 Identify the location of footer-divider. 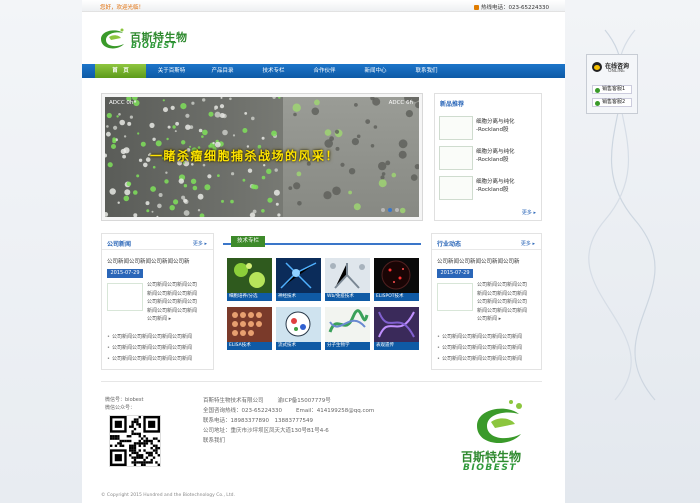
(321, 381).